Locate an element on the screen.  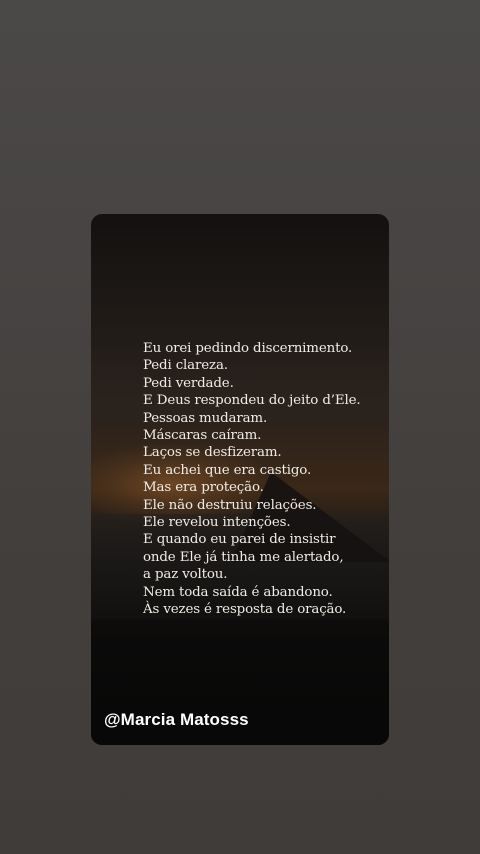
poem-line: Pedi clareza. is located at coordinates (185, 366).